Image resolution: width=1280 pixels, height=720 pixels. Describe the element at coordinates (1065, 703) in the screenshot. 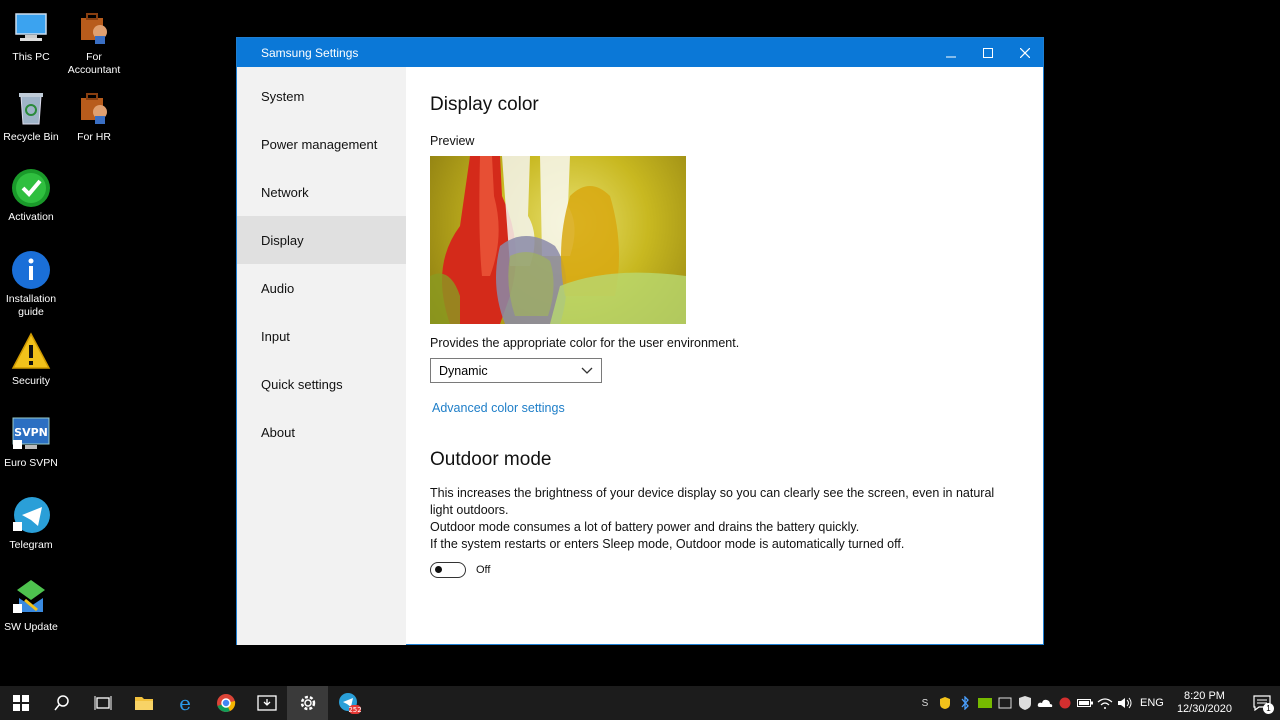

I see `tray-red-icon` at that location.